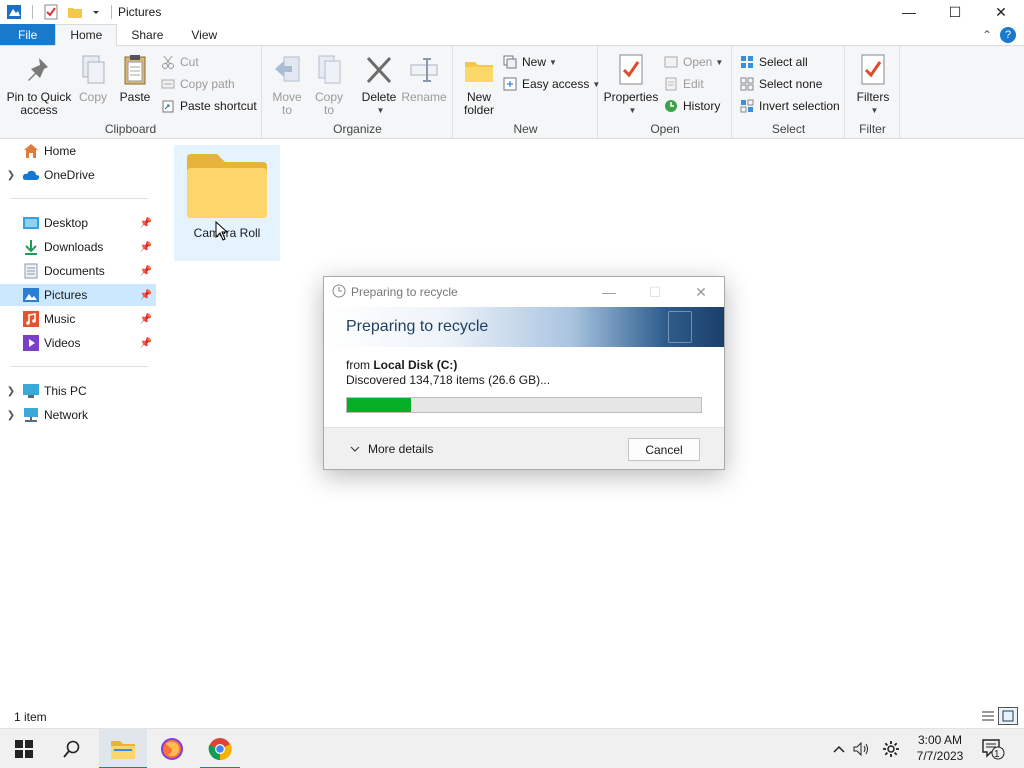 This screenshot has height=768, width=1024. I want to click on banner-decoration, so click(680, 327).